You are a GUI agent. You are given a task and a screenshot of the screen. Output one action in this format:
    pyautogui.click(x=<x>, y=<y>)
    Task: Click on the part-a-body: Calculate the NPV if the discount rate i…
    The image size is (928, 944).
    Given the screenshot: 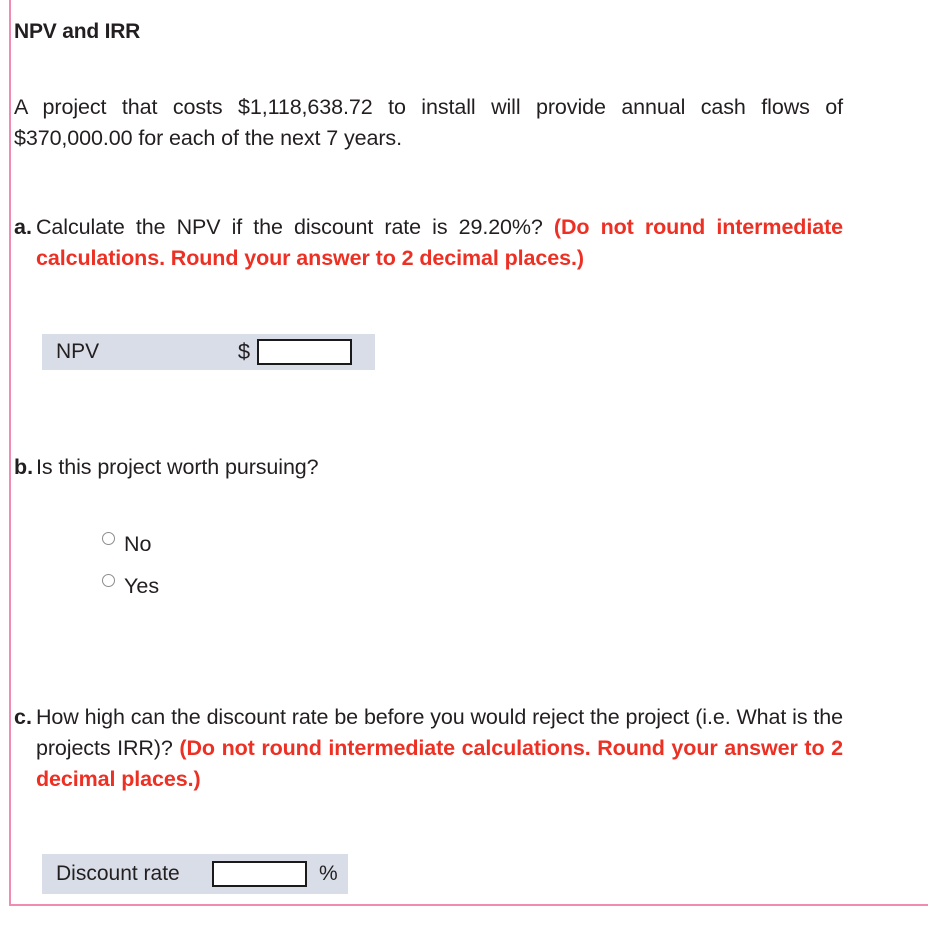 What is the action you would take?
    pyautogui.click(x=439, y=243)
    